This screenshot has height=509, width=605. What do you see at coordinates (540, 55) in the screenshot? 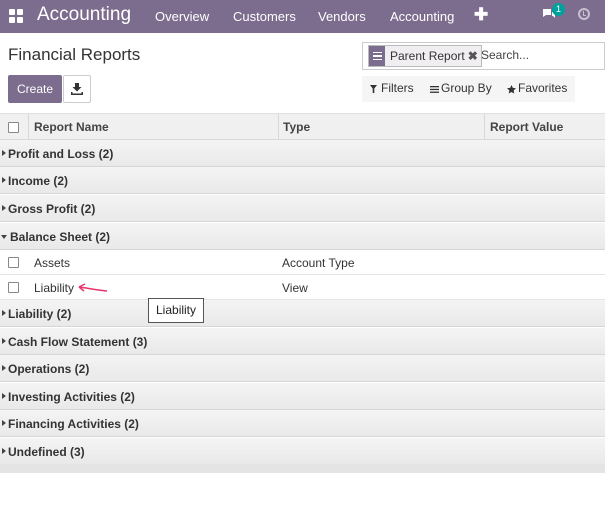
I see `search-input` at bounding box center [540, 55].